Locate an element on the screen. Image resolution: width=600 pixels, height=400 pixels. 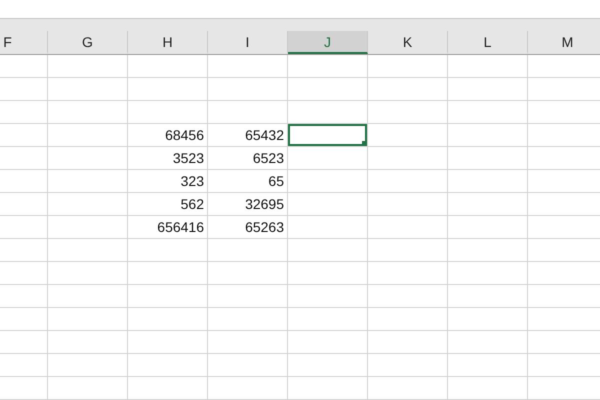
column-header: L is located at coordinates (488, 42).